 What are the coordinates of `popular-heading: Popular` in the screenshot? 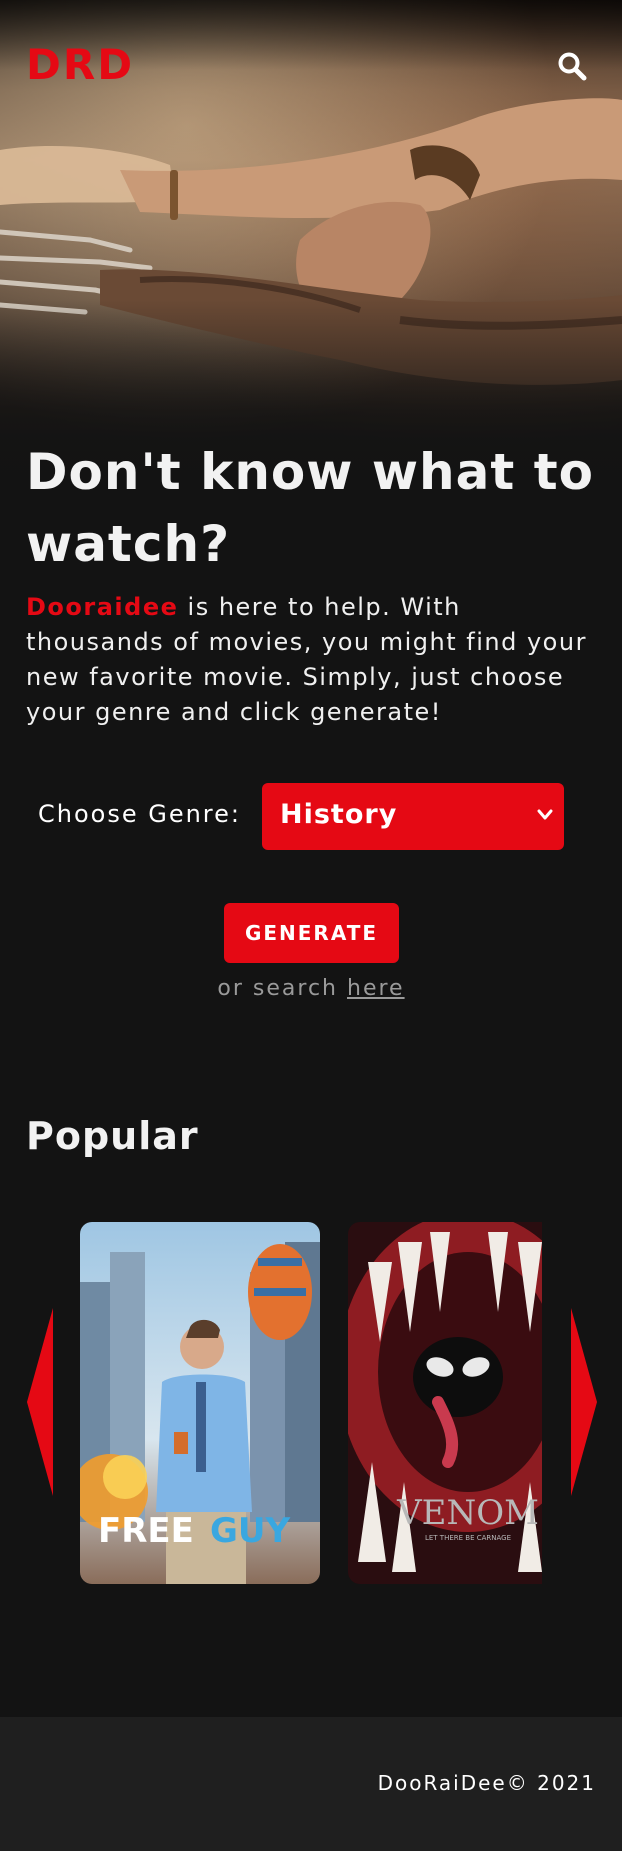 It's located at (112, 1136).